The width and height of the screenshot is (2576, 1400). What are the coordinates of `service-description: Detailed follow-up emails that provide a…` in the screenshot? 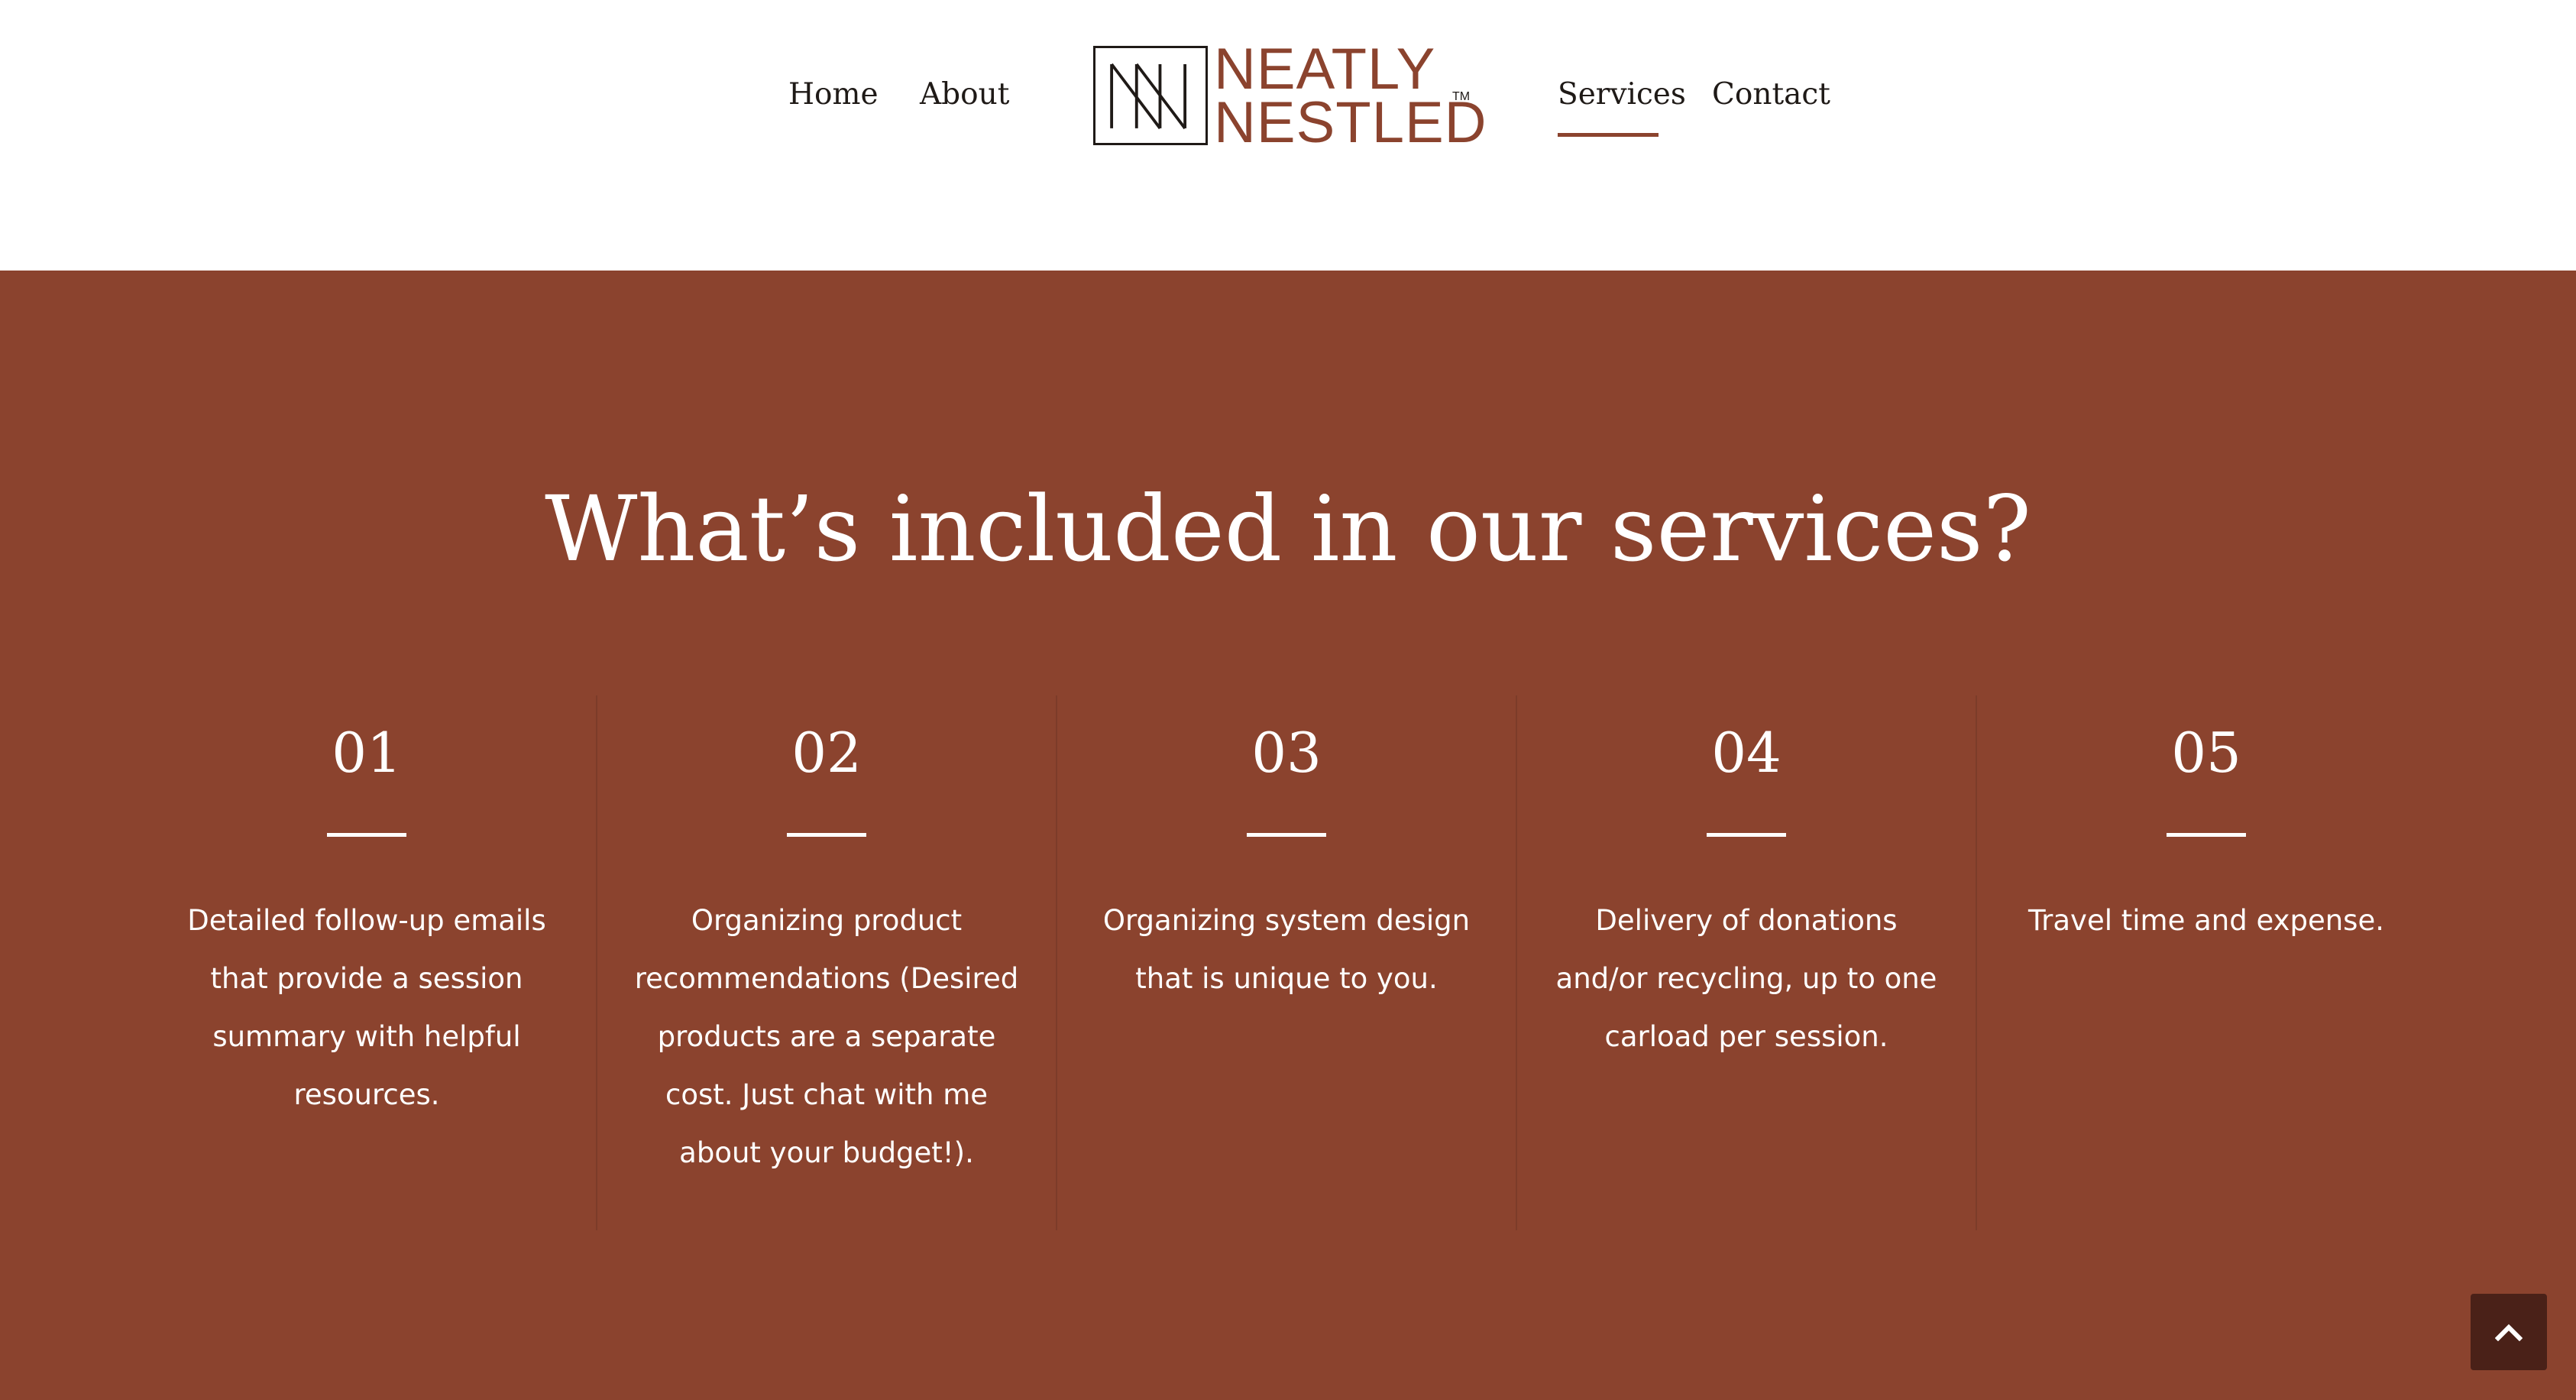 It's located at (366, 1007).